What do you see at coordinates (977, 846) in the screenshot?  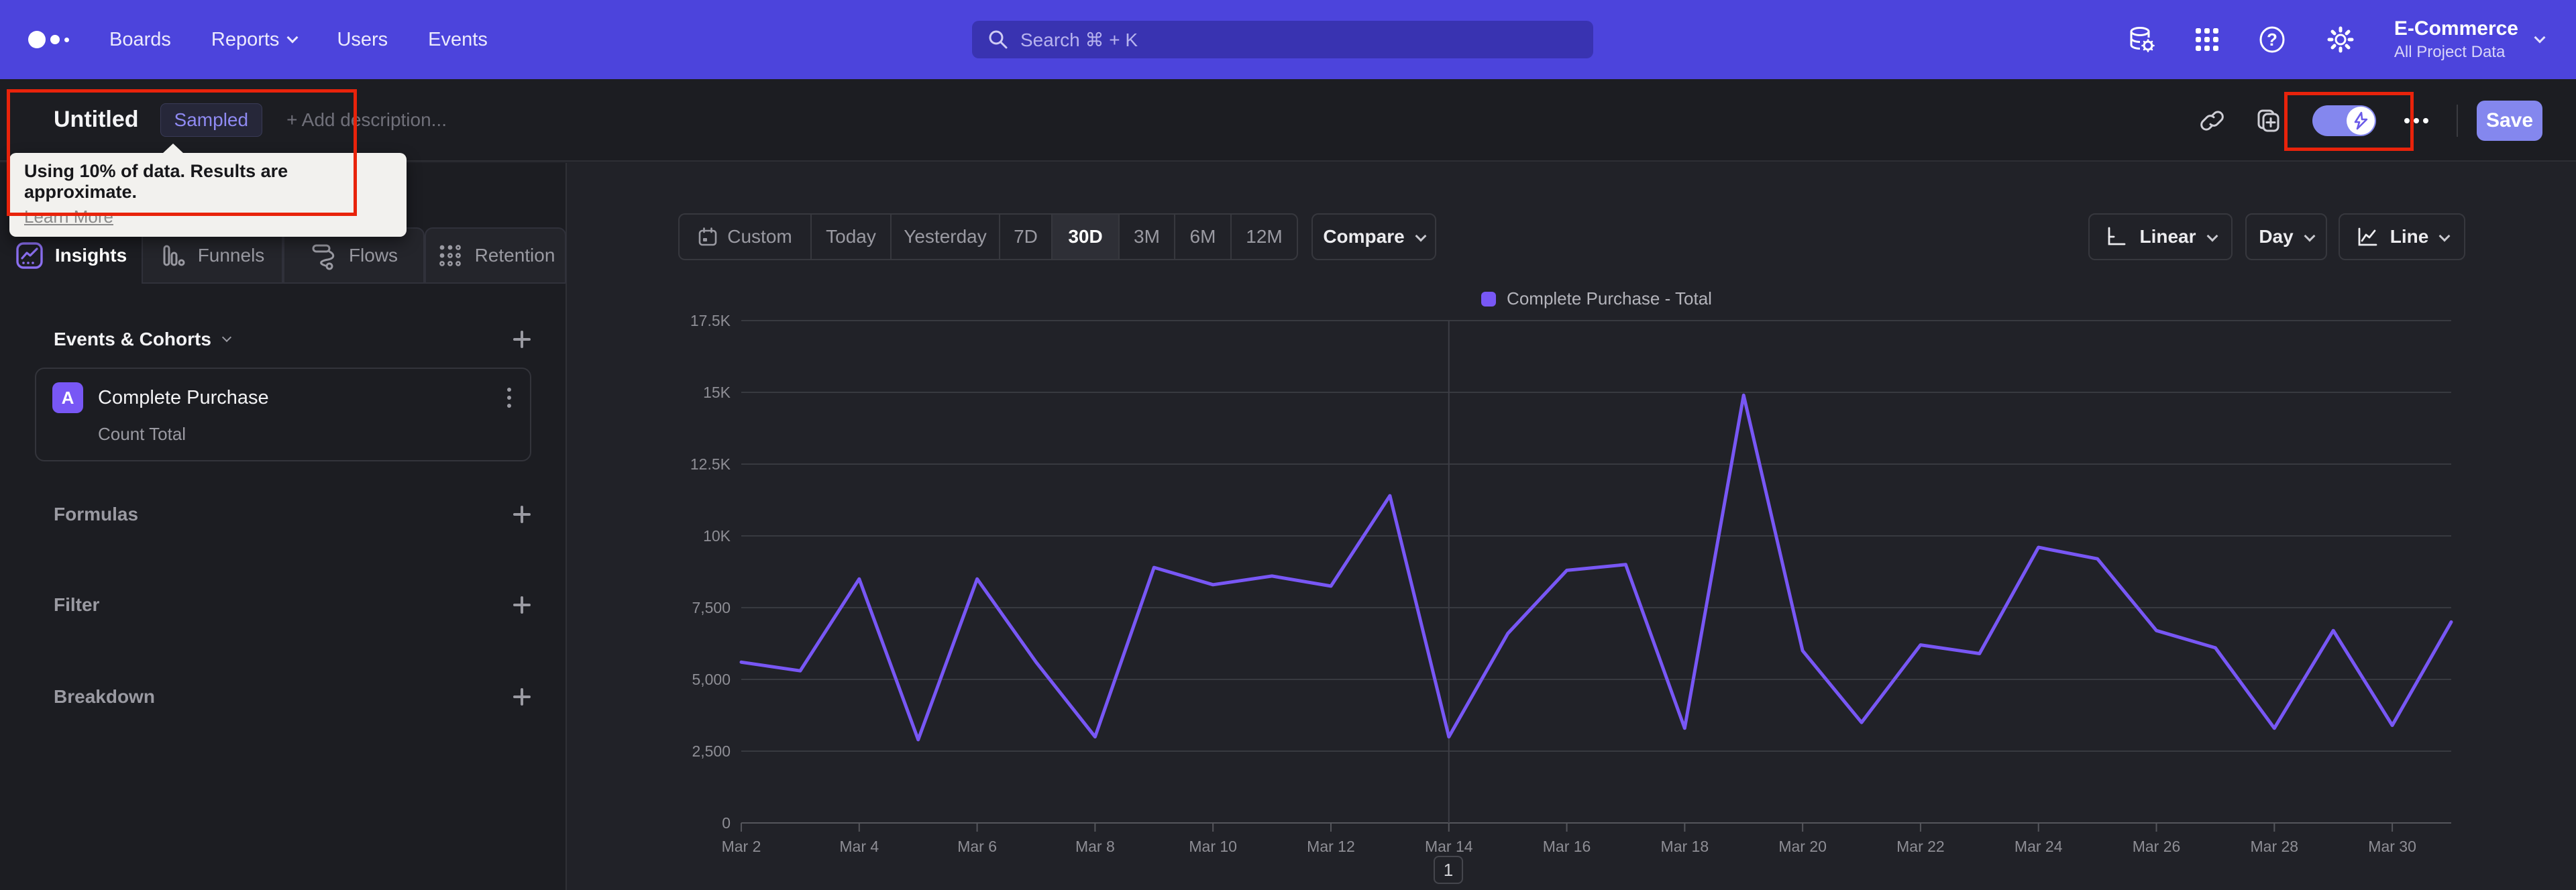 I see `x-axis-label: Mar 6` at bounding box center [977, 846].